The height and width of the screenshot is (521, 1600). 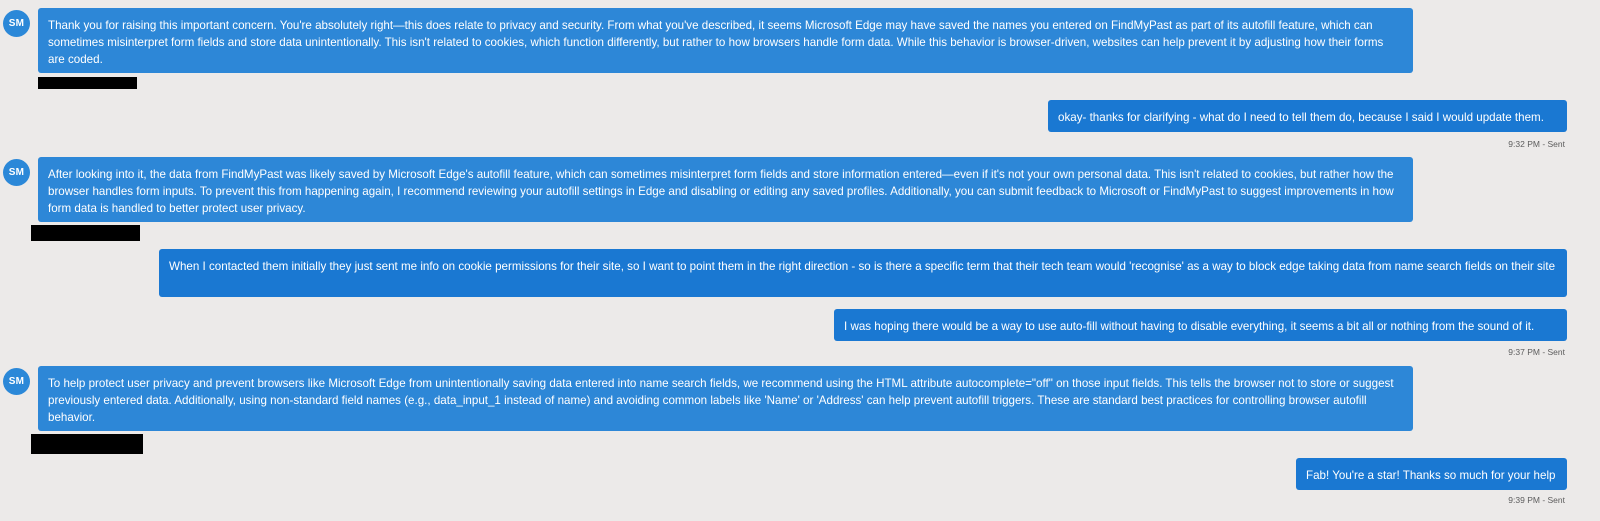 What do you see at coordinates (1536, 500) in the screenshot?
I see `message-timestamp: 9:39 PM - Sent` at bounding box center [1536, 500].